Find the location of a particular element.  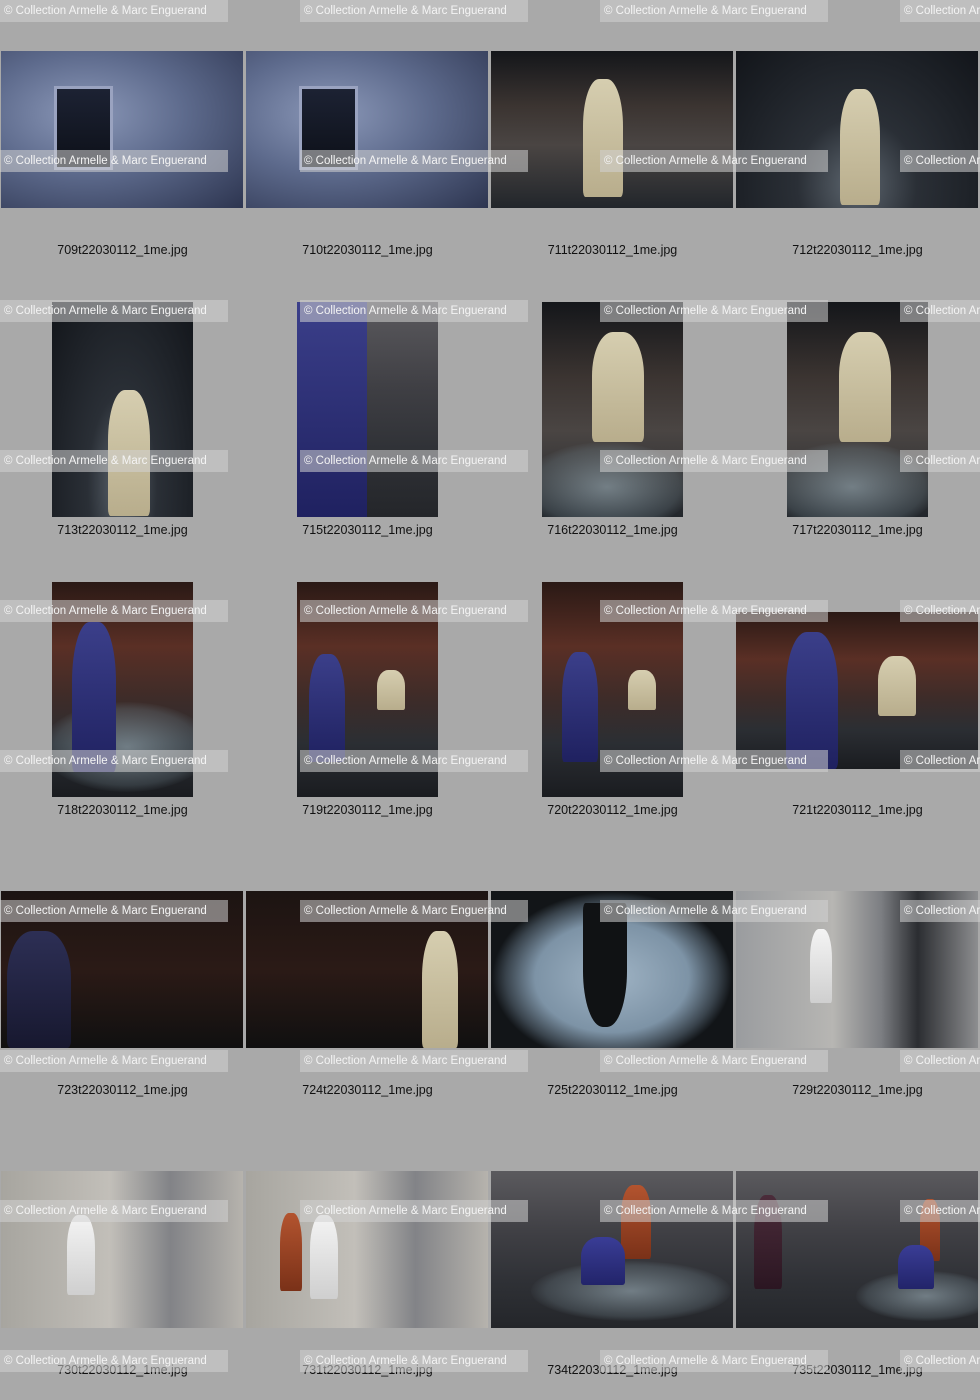

filename-label: 729t22030112_1me.jpg is located at coordinates (857, 1090).